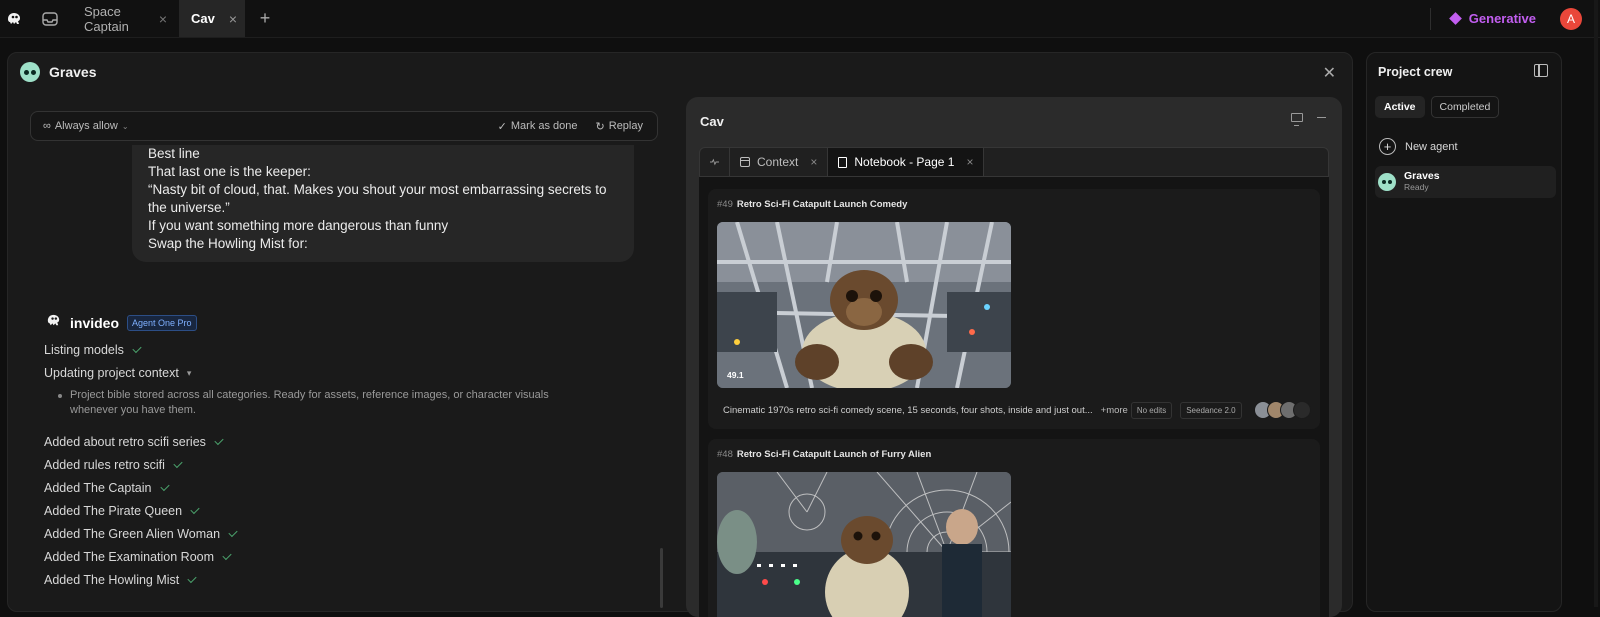 This screenshot has width=1600, height=617. Describe the element at coordinates (502, 126) in the screenshot. I see `check-icon: ✓` at that location.